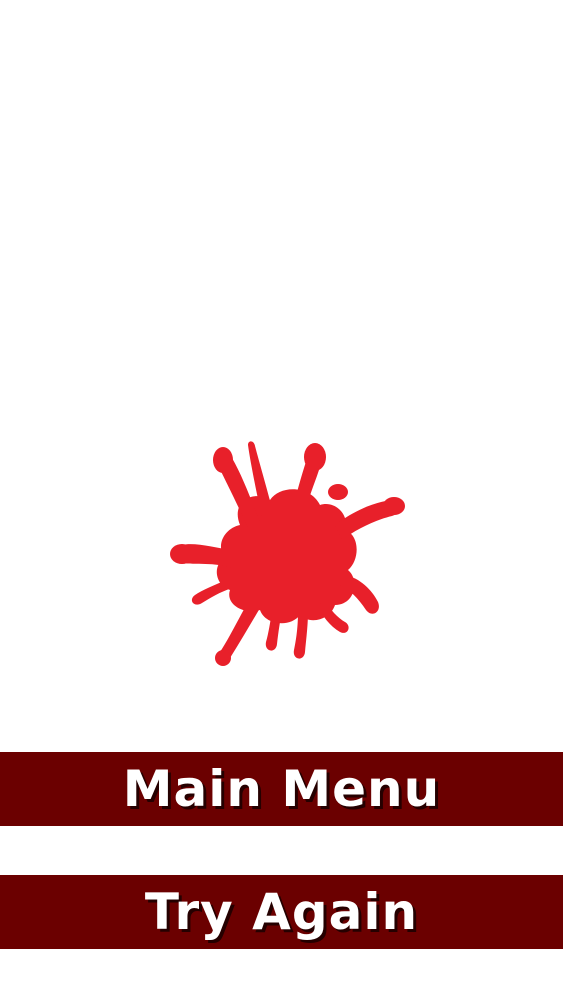  I want to click on paint-splat-icon, so click(287, 553).